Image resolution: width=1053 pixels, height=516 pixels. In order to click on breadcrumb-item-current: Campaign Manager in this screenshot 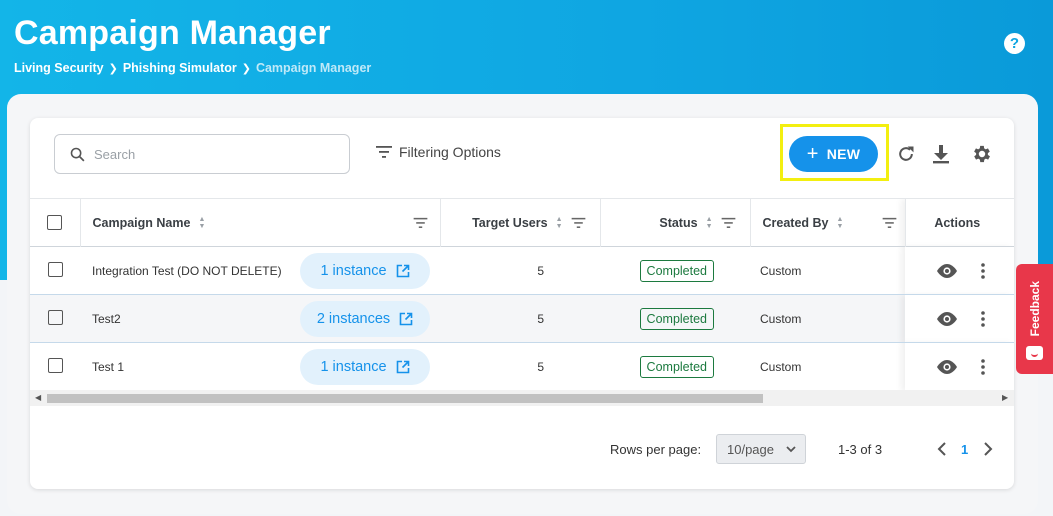, I will do `click(313, 68)`.